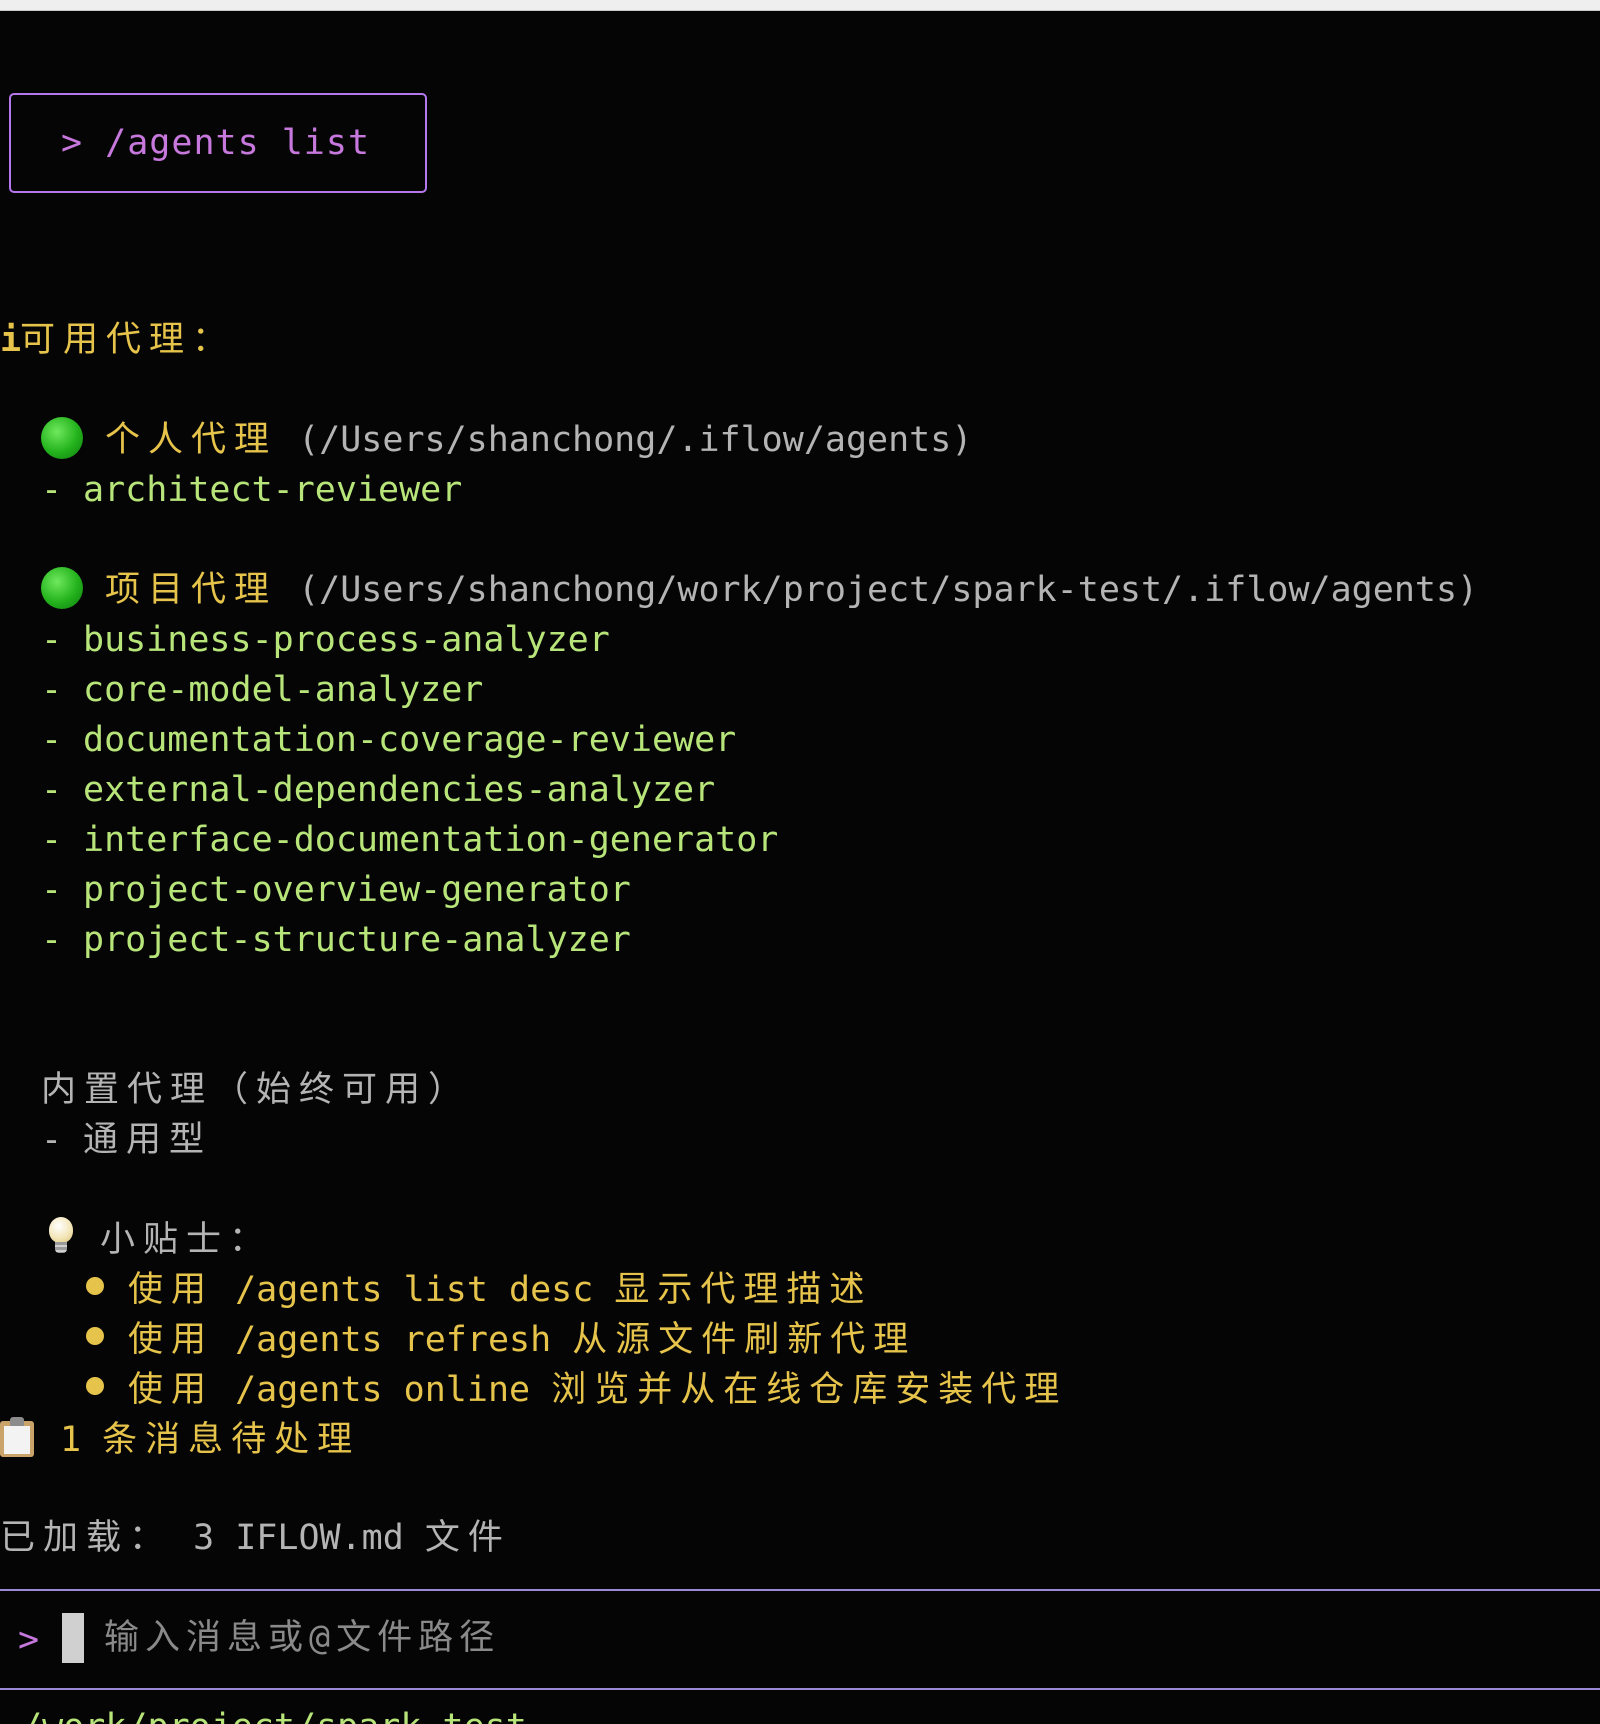 The height and width of the screenshot is (1724, 1600). I want to click on tip-item: 使用 /agents refresh 从源文件刷新代理, so click(501, 1340).